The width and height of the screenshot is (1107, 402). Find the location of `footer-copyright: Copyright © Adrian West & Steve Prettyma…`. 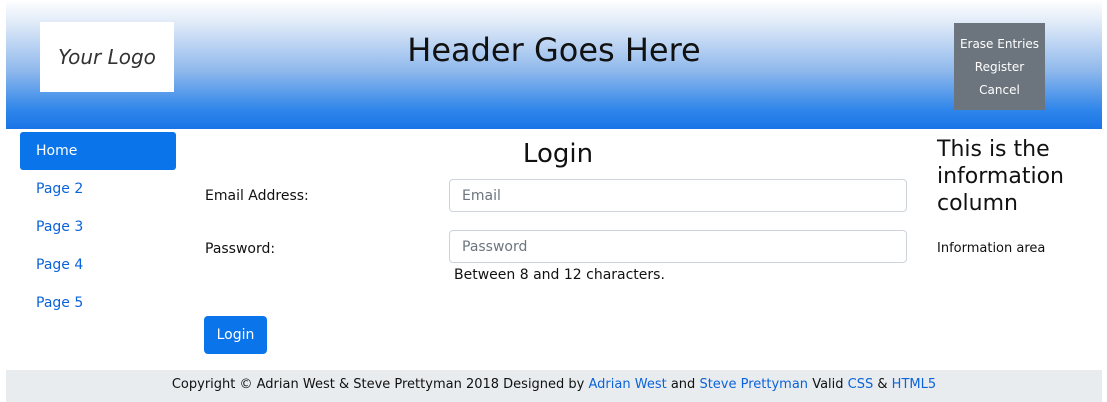

footer-copyright: Copyright © Adrian West & Steve Prettyma… is located at coordinates (378, 384).